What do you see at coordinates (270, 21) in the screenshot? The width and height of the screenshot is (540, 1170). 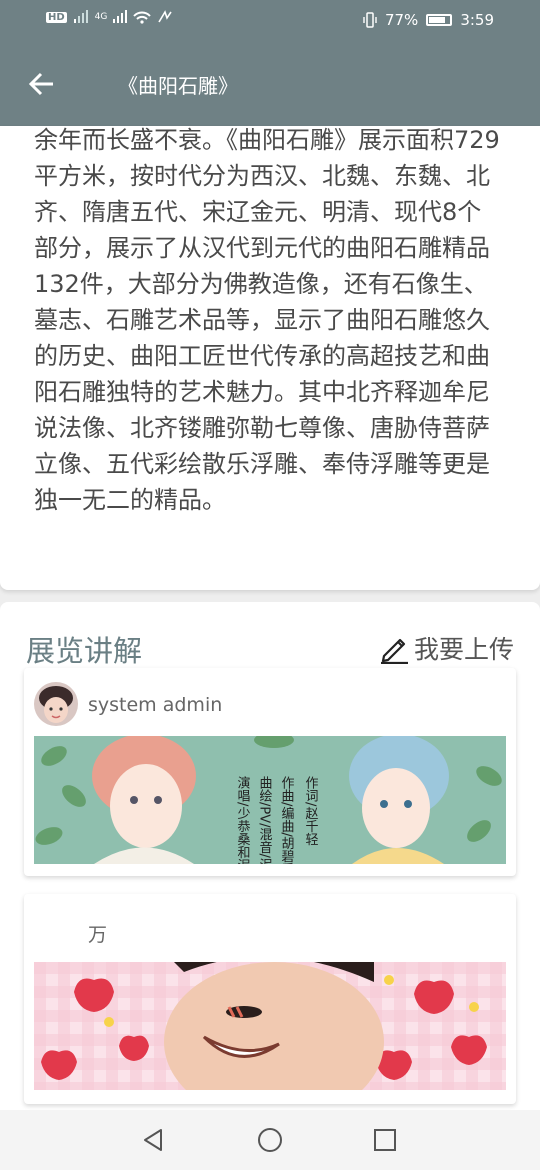 I see `status-bar: HD 4G 77% 3:59` at bounding box center [270, 21].